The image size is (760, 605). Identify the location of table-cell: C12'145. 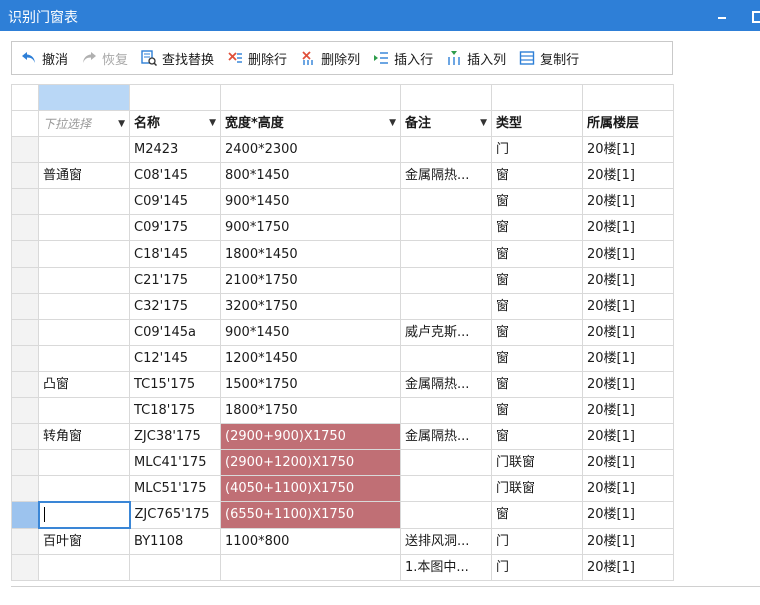
(175, 358).